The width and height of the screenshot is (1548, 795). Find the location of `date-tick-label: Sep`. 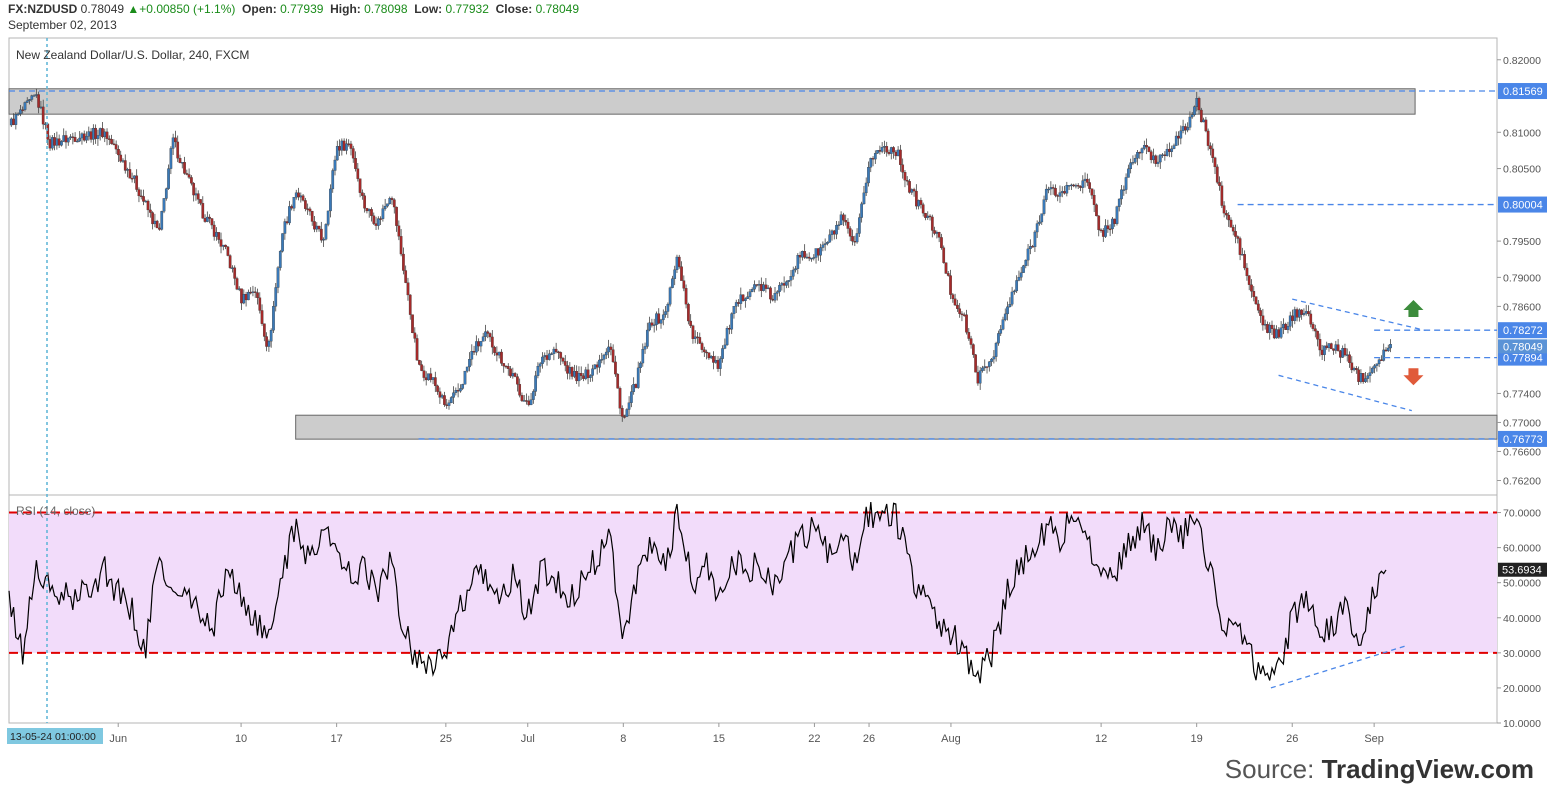

date-tick-label: Sep is located at coordinates (1374, 739).